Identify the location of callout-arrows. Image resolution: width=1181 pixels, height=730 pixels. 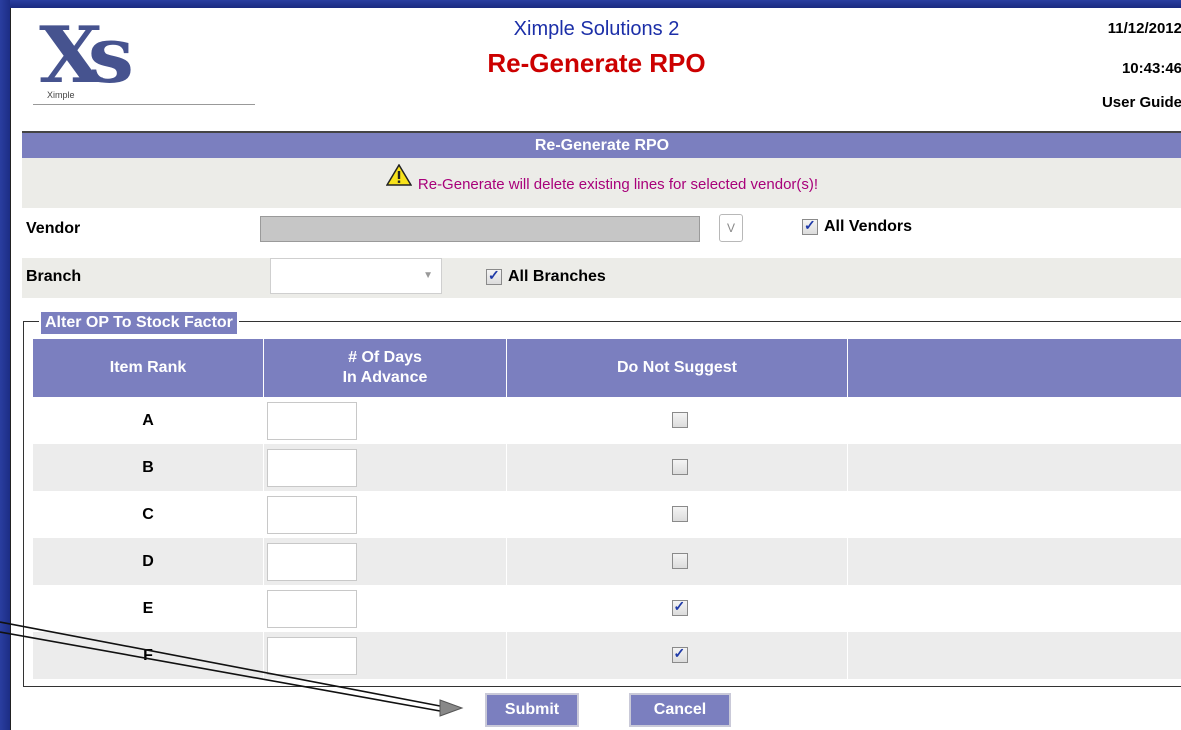
(232, 669).